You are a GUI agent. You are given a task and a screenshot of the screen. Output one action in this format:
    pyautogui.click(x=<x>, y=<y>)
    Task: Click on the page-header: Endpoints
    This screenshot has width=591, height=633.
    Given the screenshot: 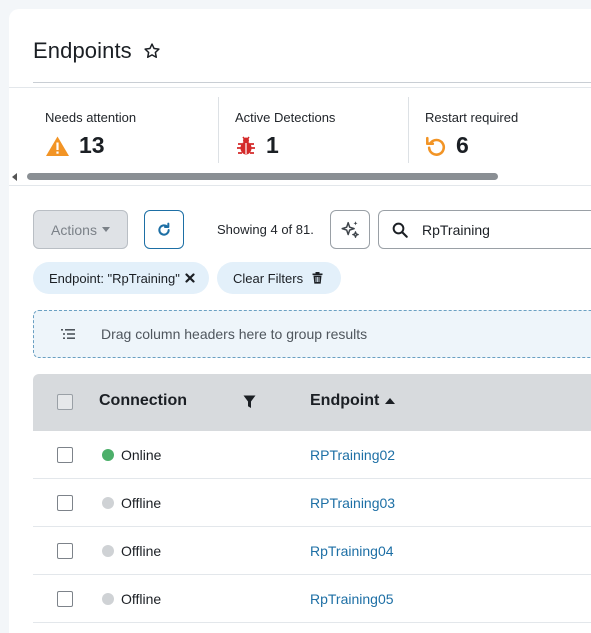 What is the action you would take?
    pyautogui.click(x=97, y=51)
    